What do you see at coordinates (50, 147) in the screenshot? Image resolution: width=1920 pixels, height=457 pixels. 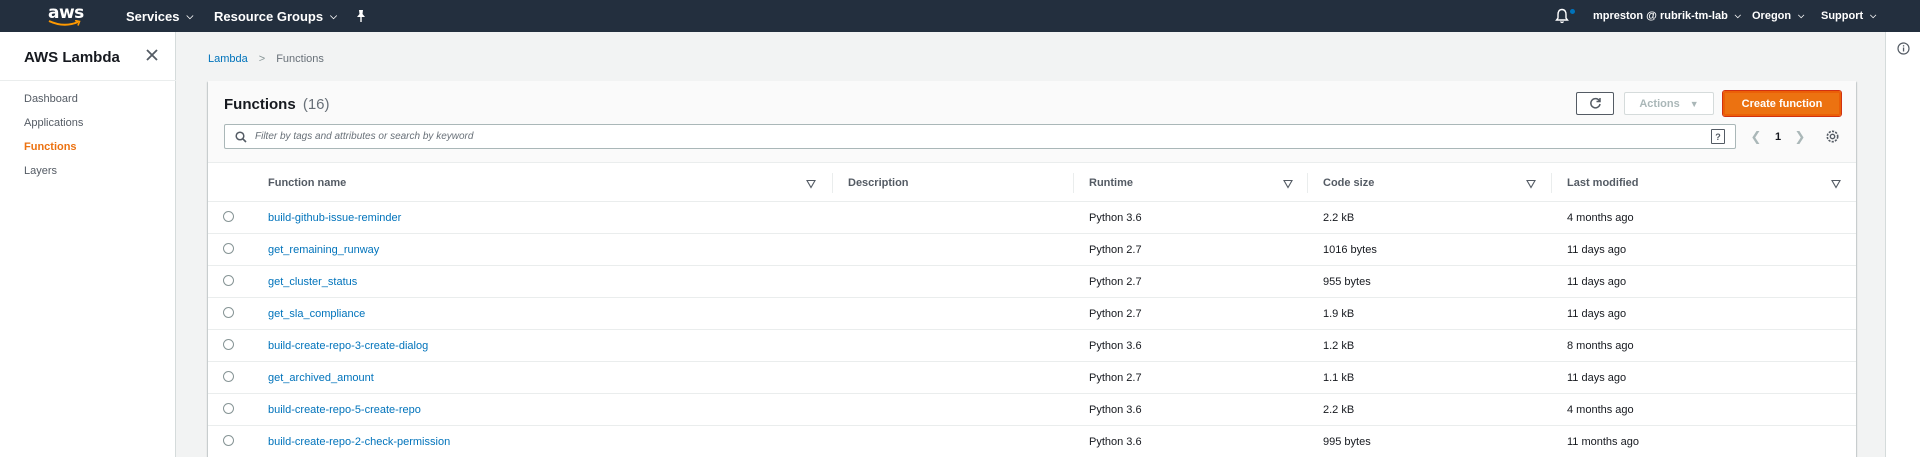 I see `sidebar-item-functions: Functions` at bounding box center [50, 147].